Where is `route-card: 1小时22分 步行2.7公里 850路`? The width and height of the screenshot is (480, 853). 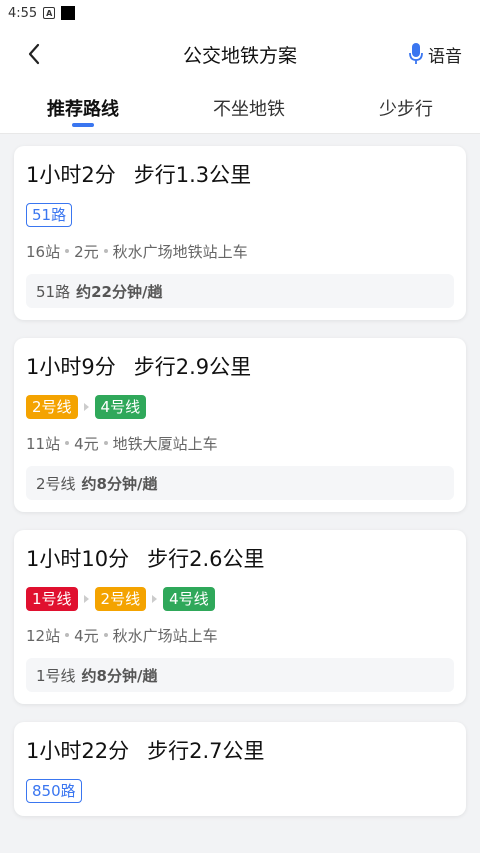
route-card: 1小时22分 步行2.7公里 850路 is located at coordinates (240, 769).